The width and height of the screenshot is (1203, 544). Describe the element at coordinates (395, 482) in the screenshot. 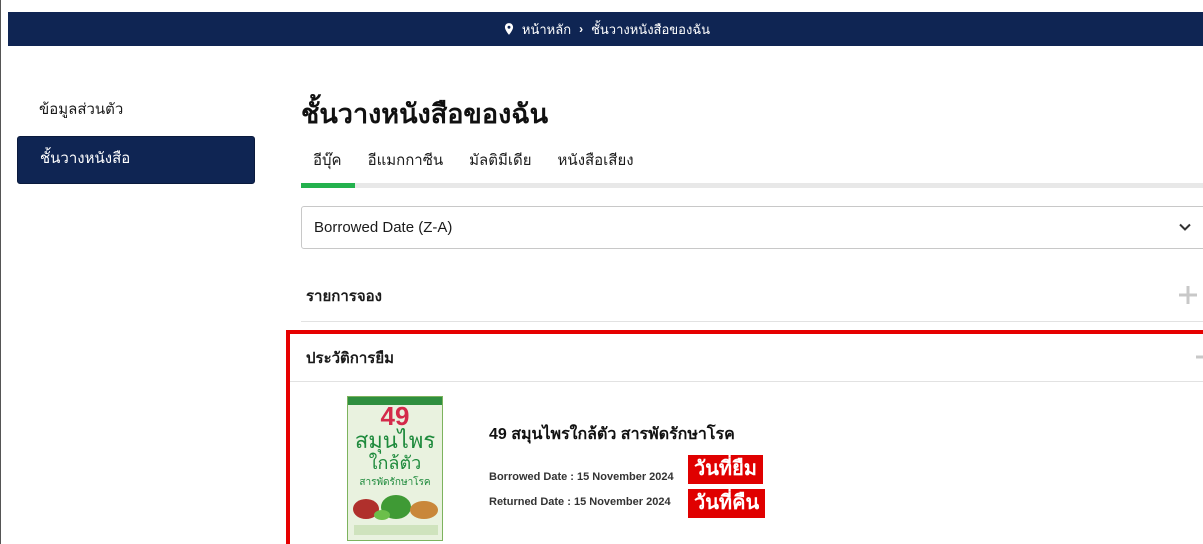

I see `cover-title-line3: สารพัดรักษาโรค` at that location.